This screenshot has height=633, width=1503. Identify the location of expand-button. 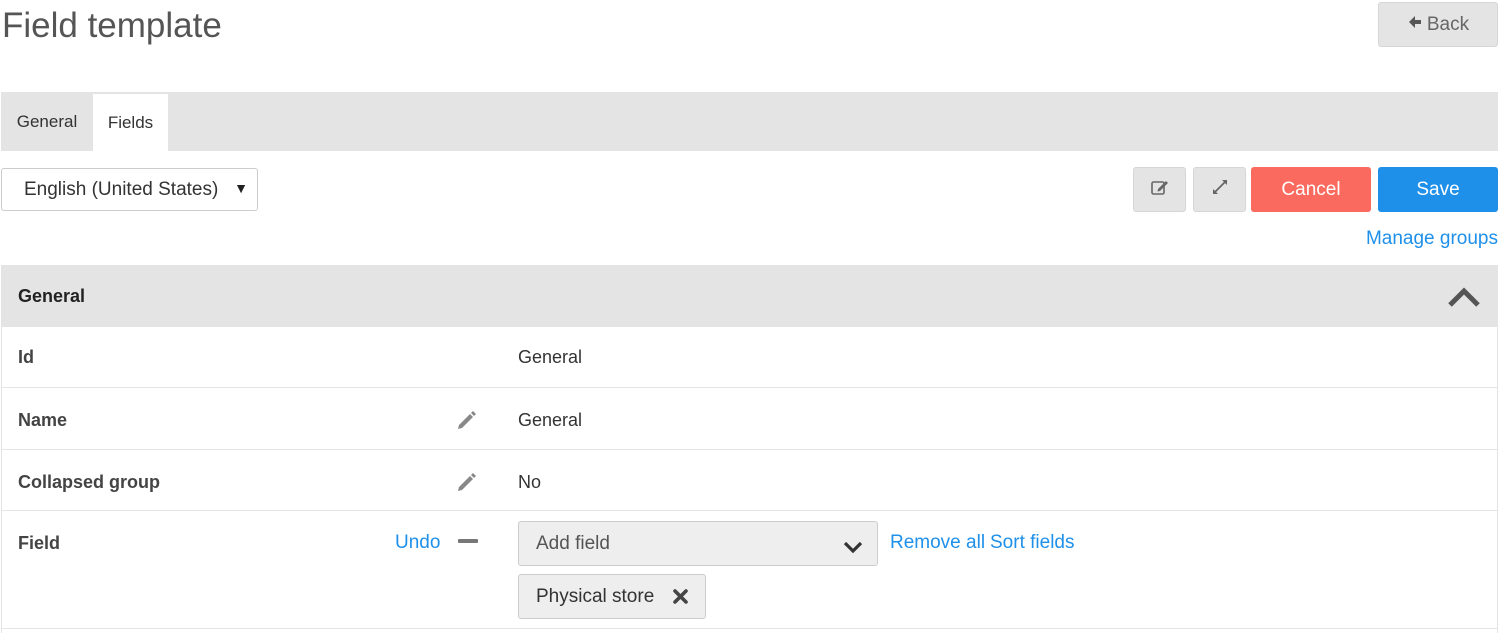
(1219, 189).